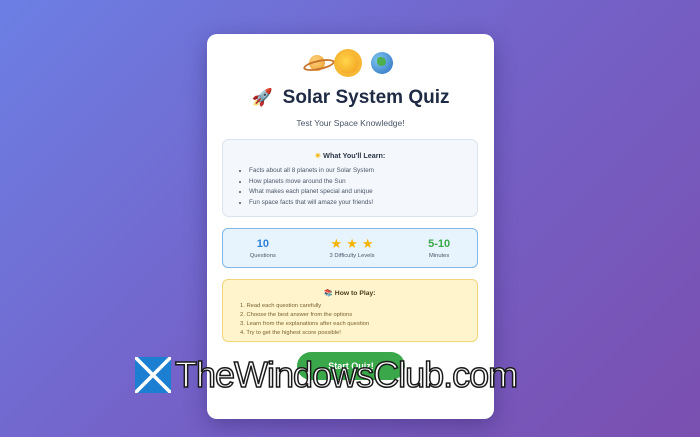  What do you see at coordinates (350, 155) in the screenshot?
I see `learn-heading: ☀ What You'll Learn:` at bounding box center [350, 155].